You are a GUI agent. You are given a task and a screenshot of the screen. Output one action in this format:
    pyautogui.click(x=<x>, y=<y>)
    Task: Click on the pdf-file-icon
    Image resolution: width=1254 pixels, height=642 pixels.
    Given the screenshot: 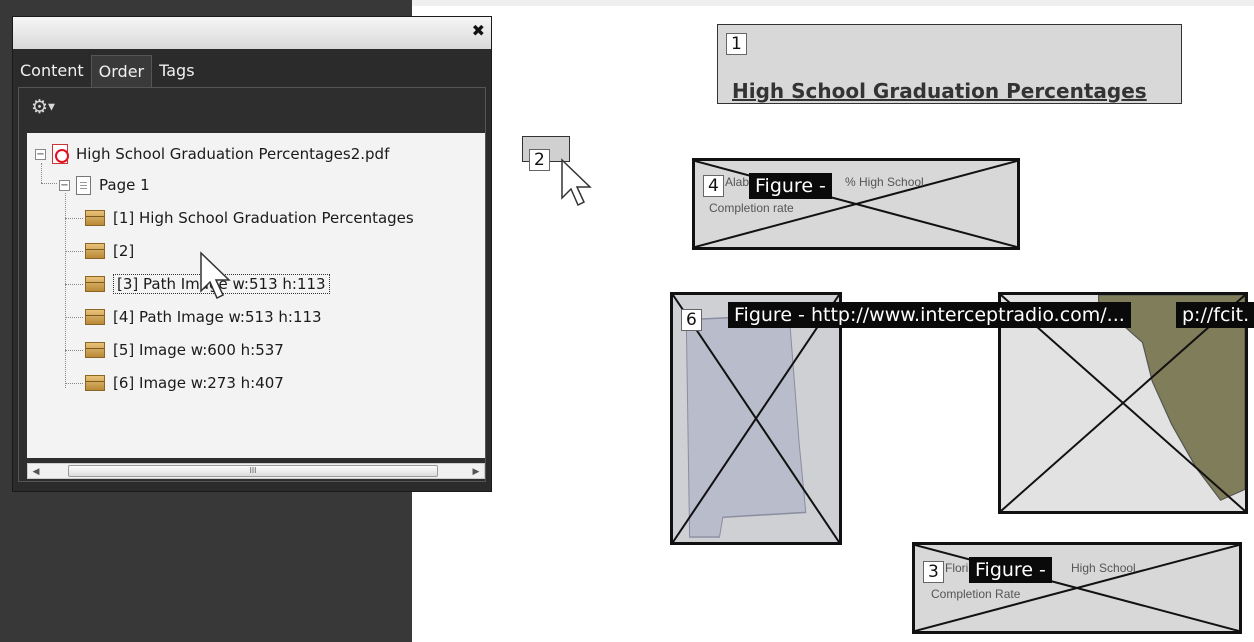 What is the action you would take?
    pyautogui.click(x=60, y=154)
    